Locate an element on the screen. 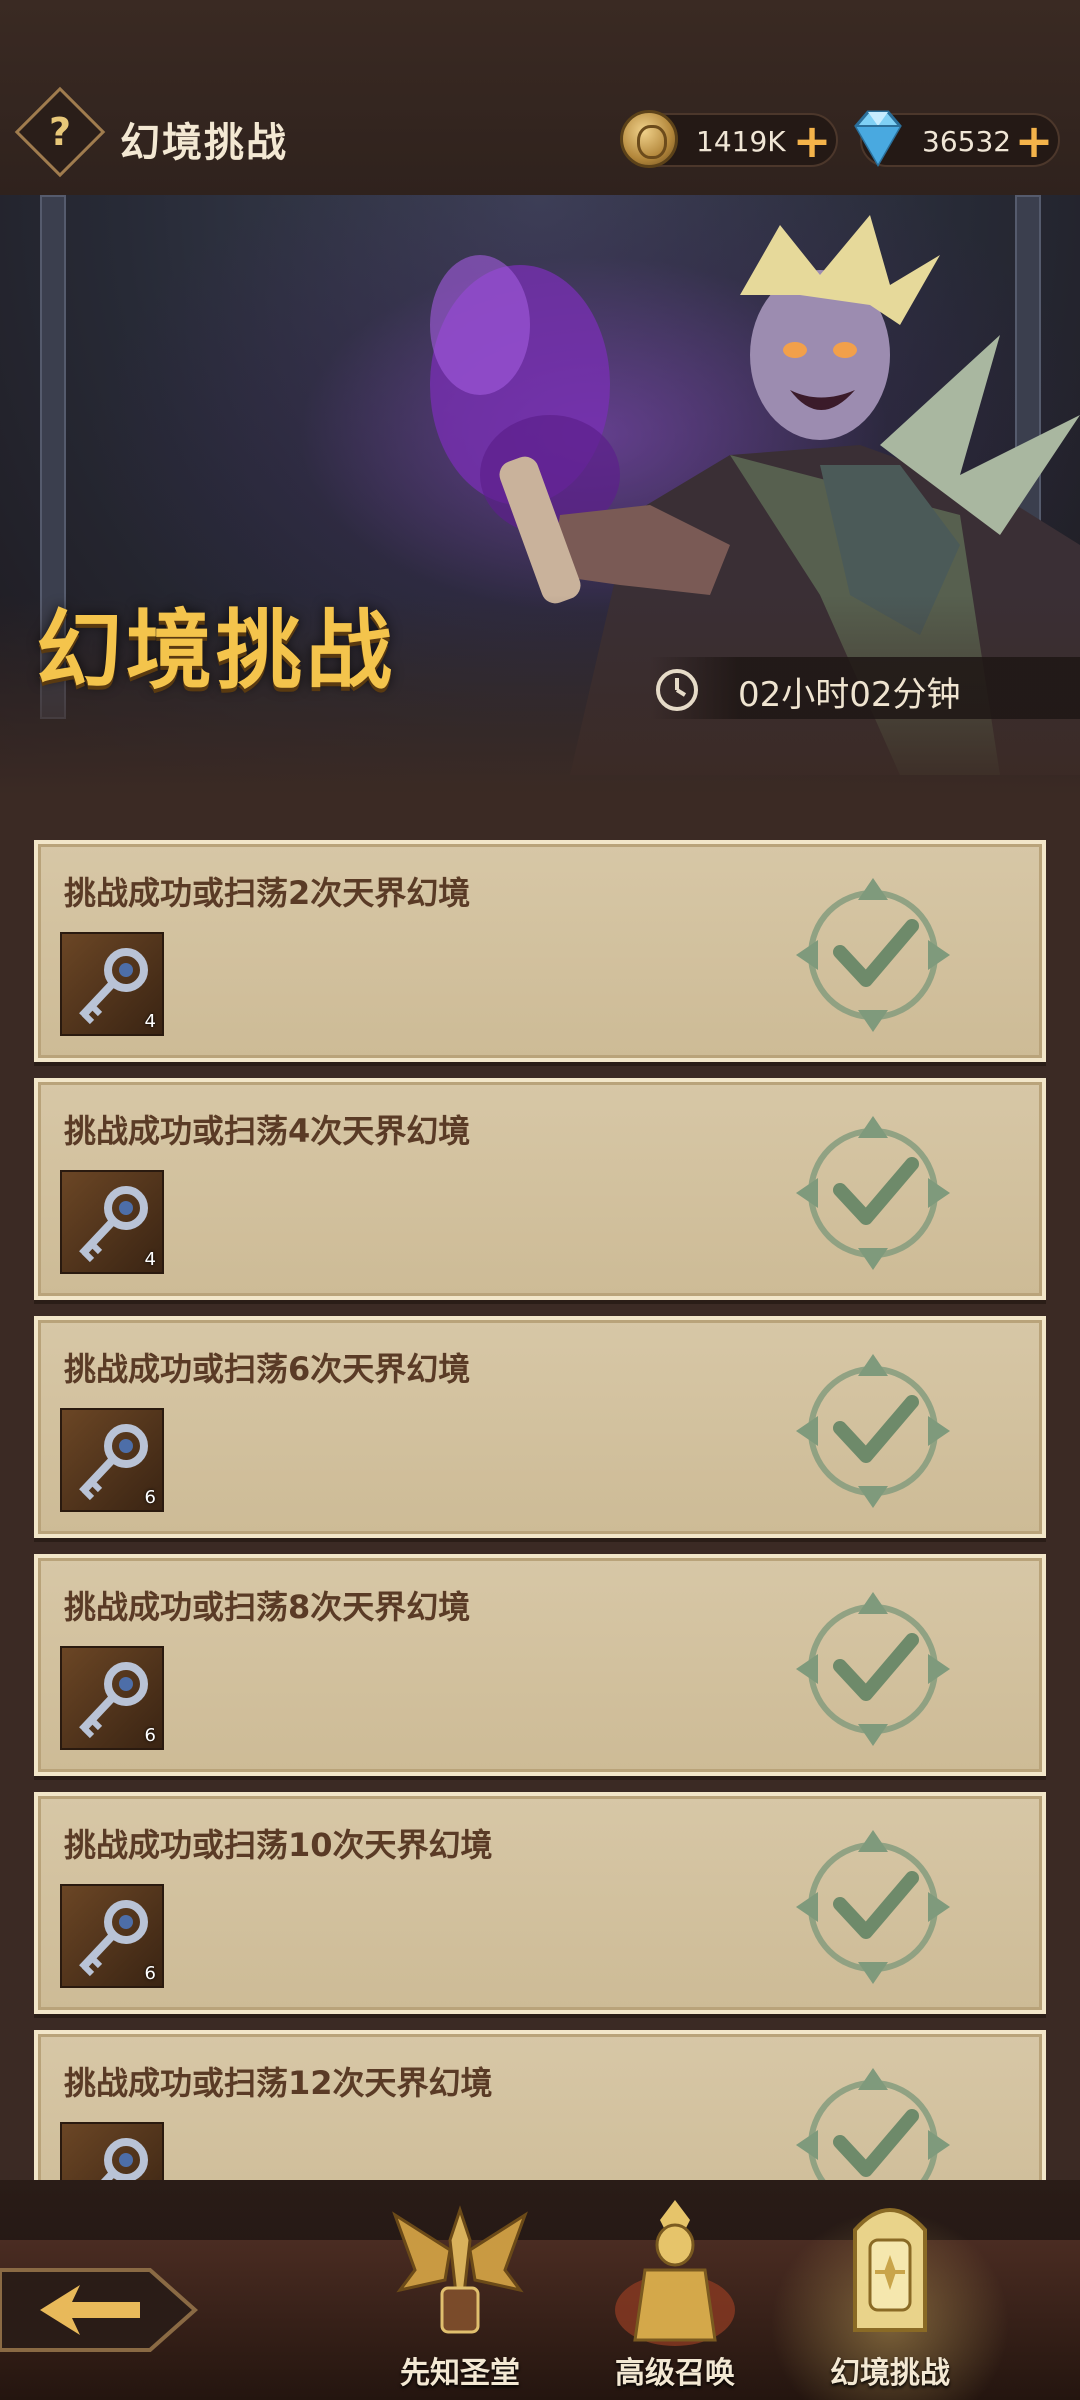 The height and width of the screenshot is (2400, 1080). task-card: 挑战成功或扫荡10次天界幻境 6 is located at coordinates (540, 1903).